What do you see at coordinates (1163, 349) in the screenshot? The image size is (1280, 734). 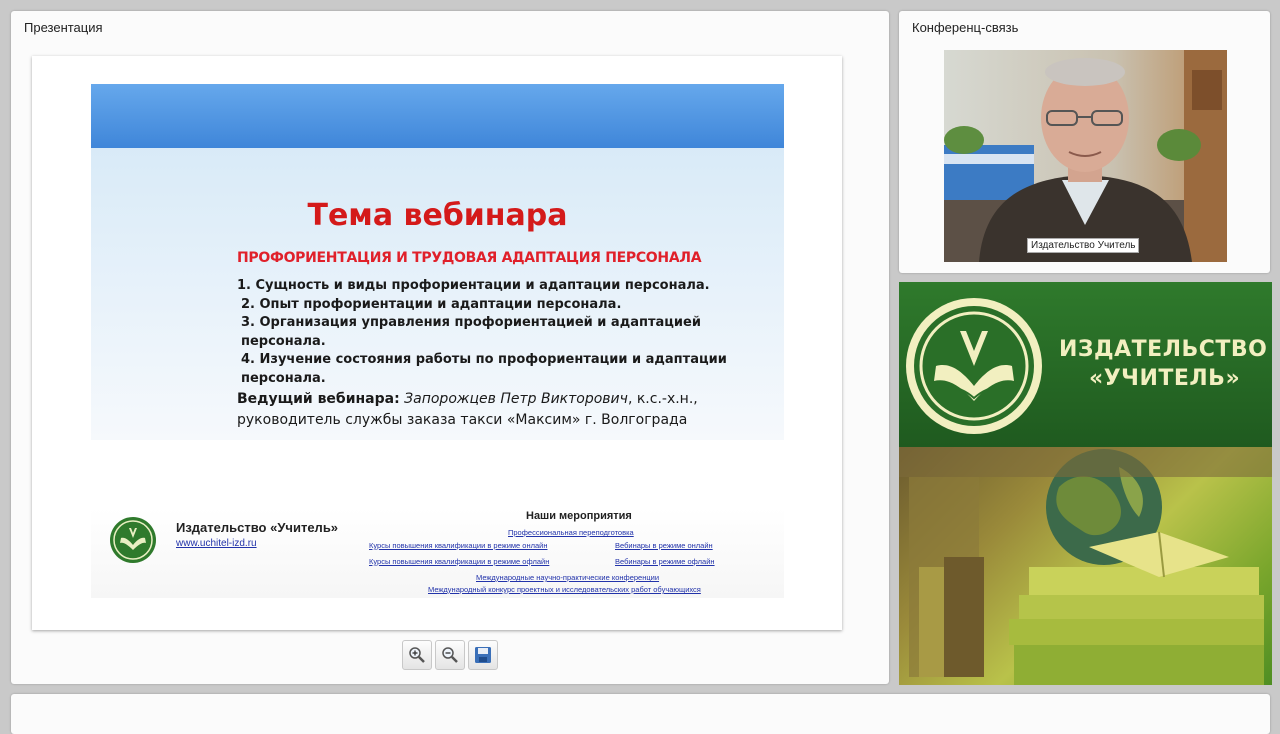 I see `banner-publisher-line1: ИЗДАТЕЛЬСТВО` at bounding box center [1163, 349].